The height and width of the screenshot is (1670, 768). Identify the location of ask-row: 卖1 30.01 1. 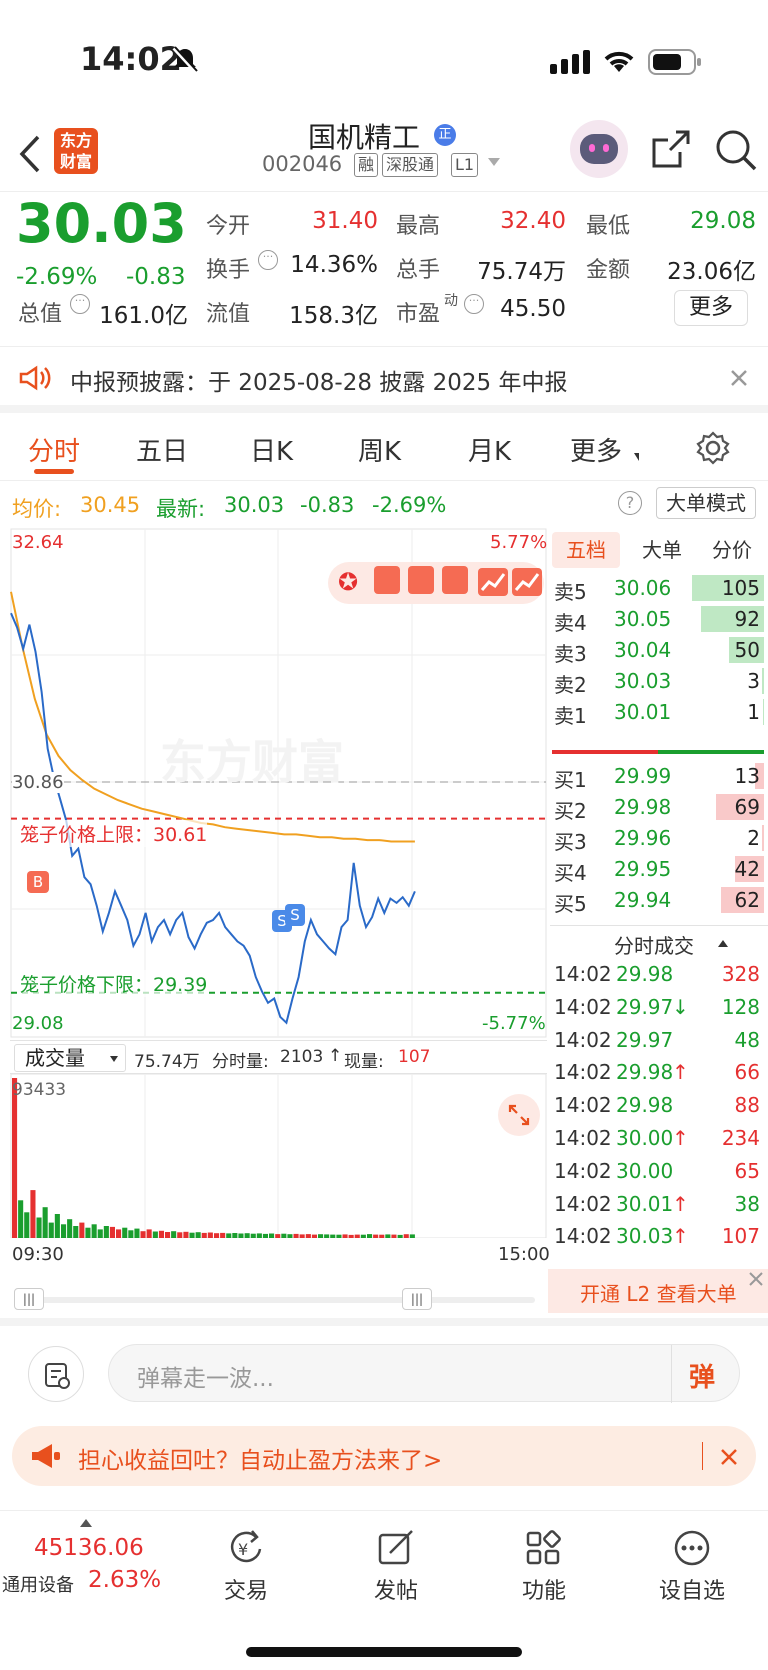
(657, 712).